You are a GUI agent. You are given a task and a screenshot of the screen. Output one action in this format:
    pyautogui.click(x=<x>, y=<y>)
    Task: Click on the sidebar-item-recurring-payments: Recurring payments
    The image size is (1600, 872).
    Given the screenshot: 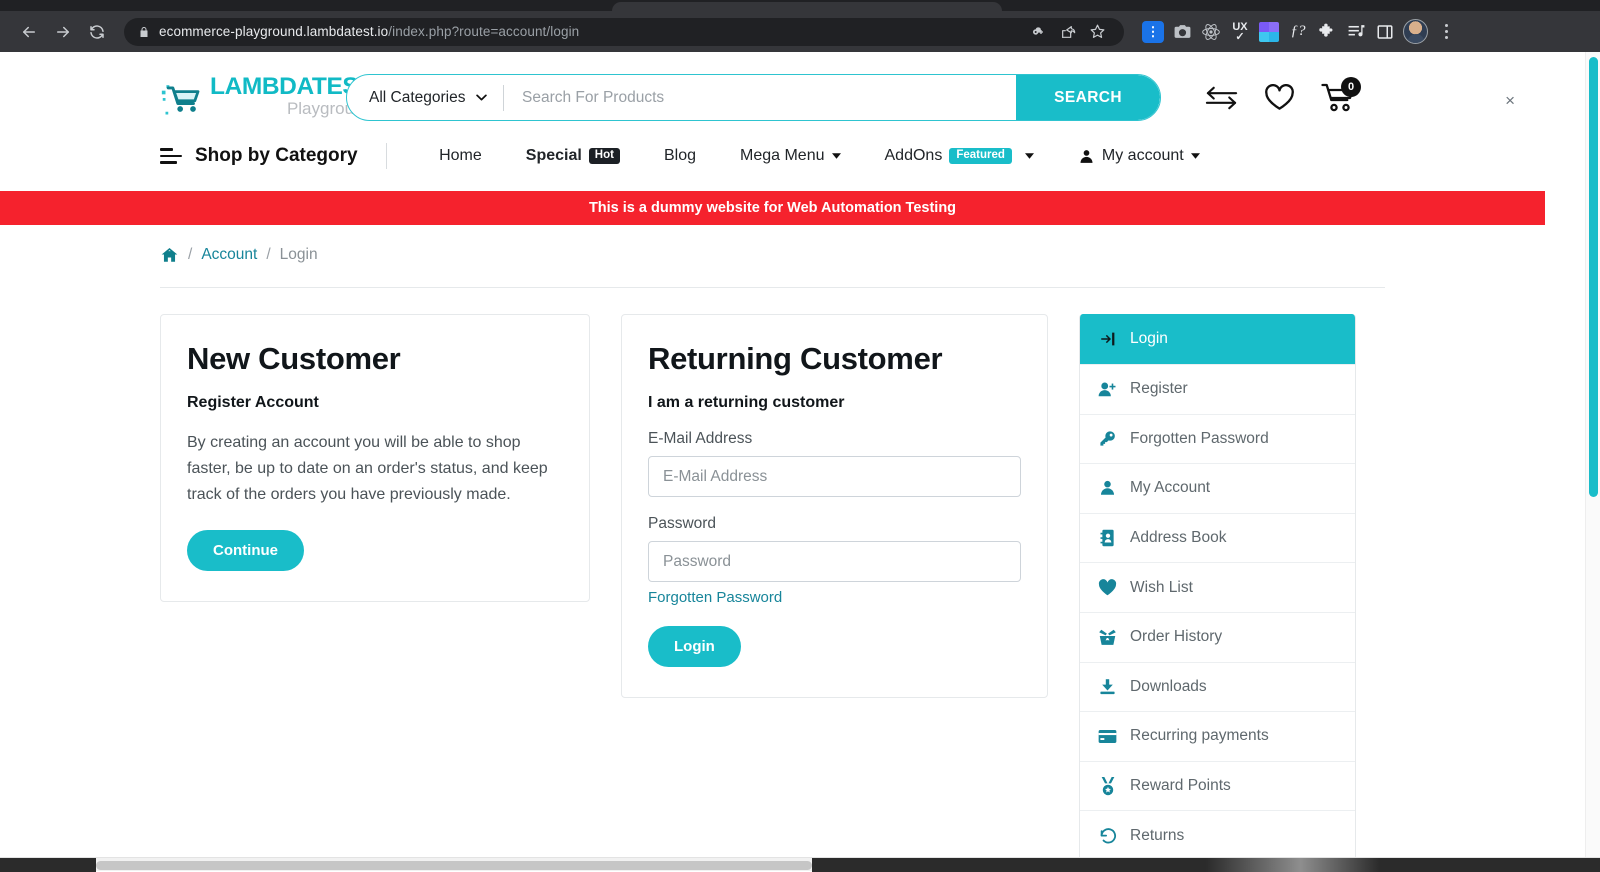 What is the action you would take?
    pyautogui.click(x=1217, y=736)
    